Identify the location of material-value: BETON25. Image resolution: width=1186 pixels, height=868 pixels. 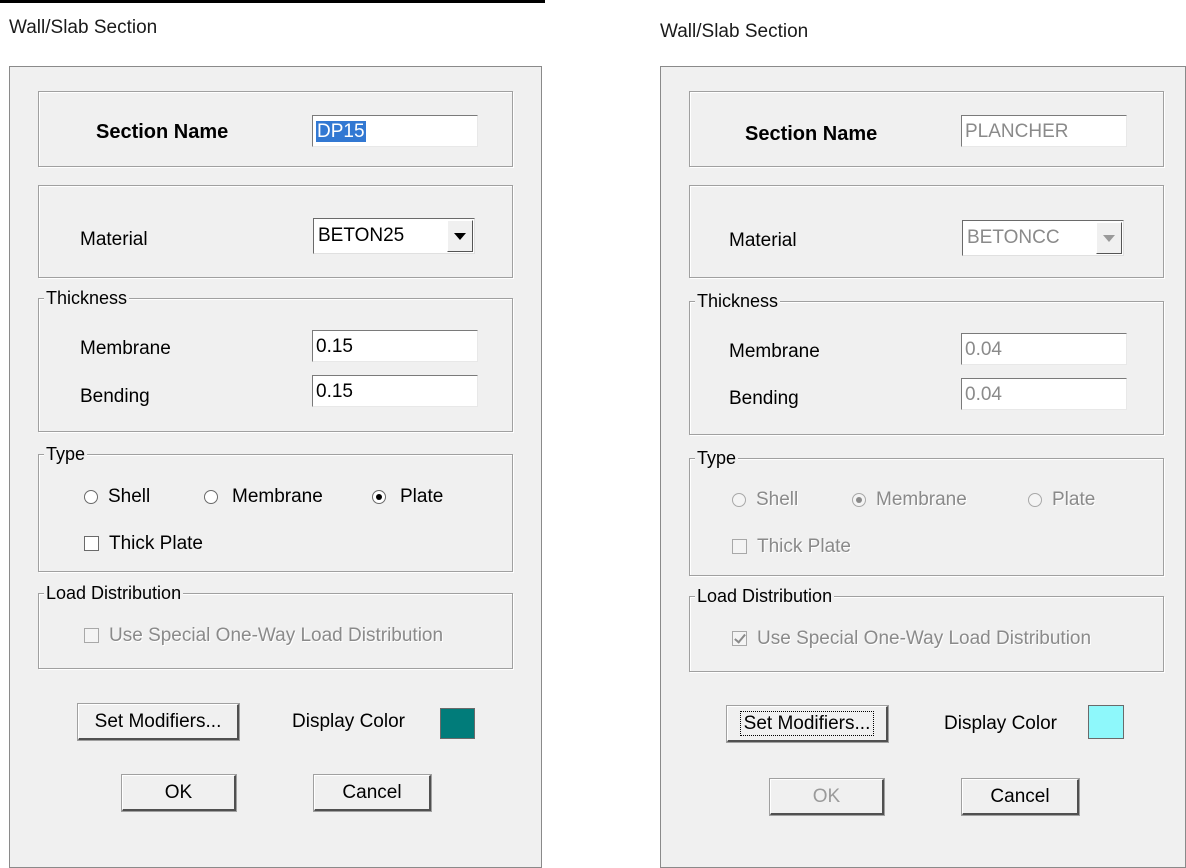
(361, 235).